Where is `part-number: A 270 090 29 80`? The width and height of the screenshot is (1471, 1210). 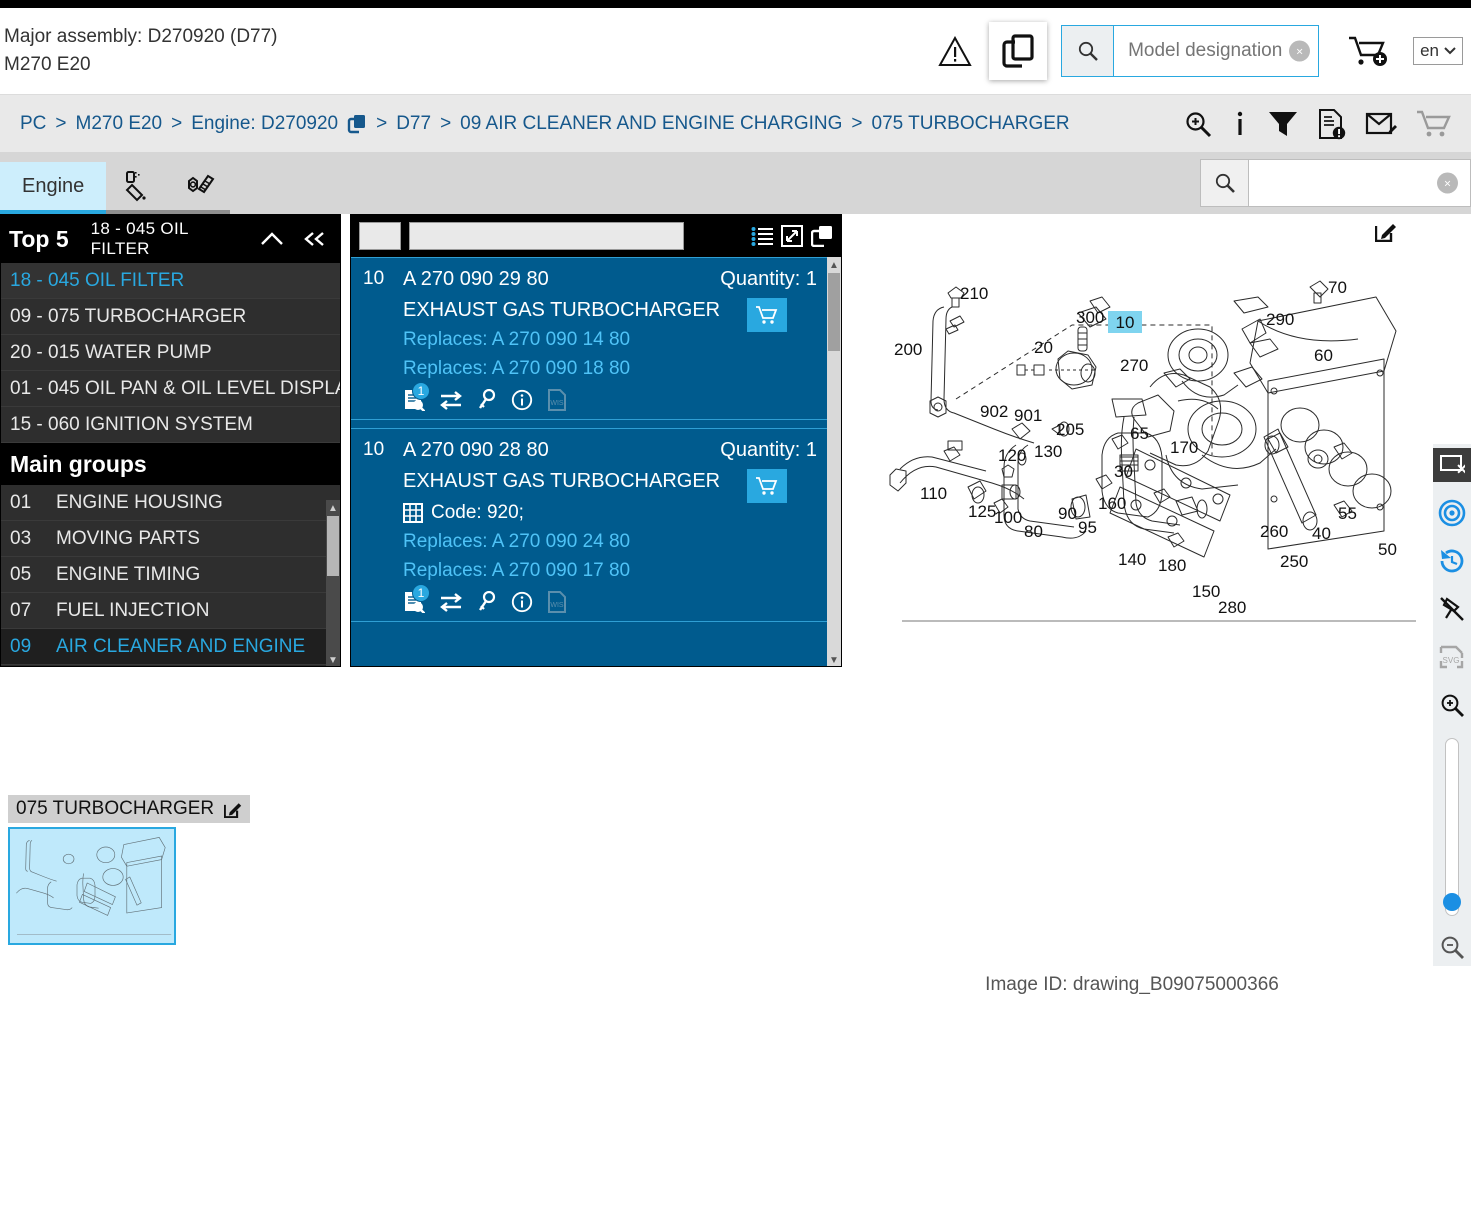
part-number: A 270 090 29 80 is located at coordinates (561, 279).